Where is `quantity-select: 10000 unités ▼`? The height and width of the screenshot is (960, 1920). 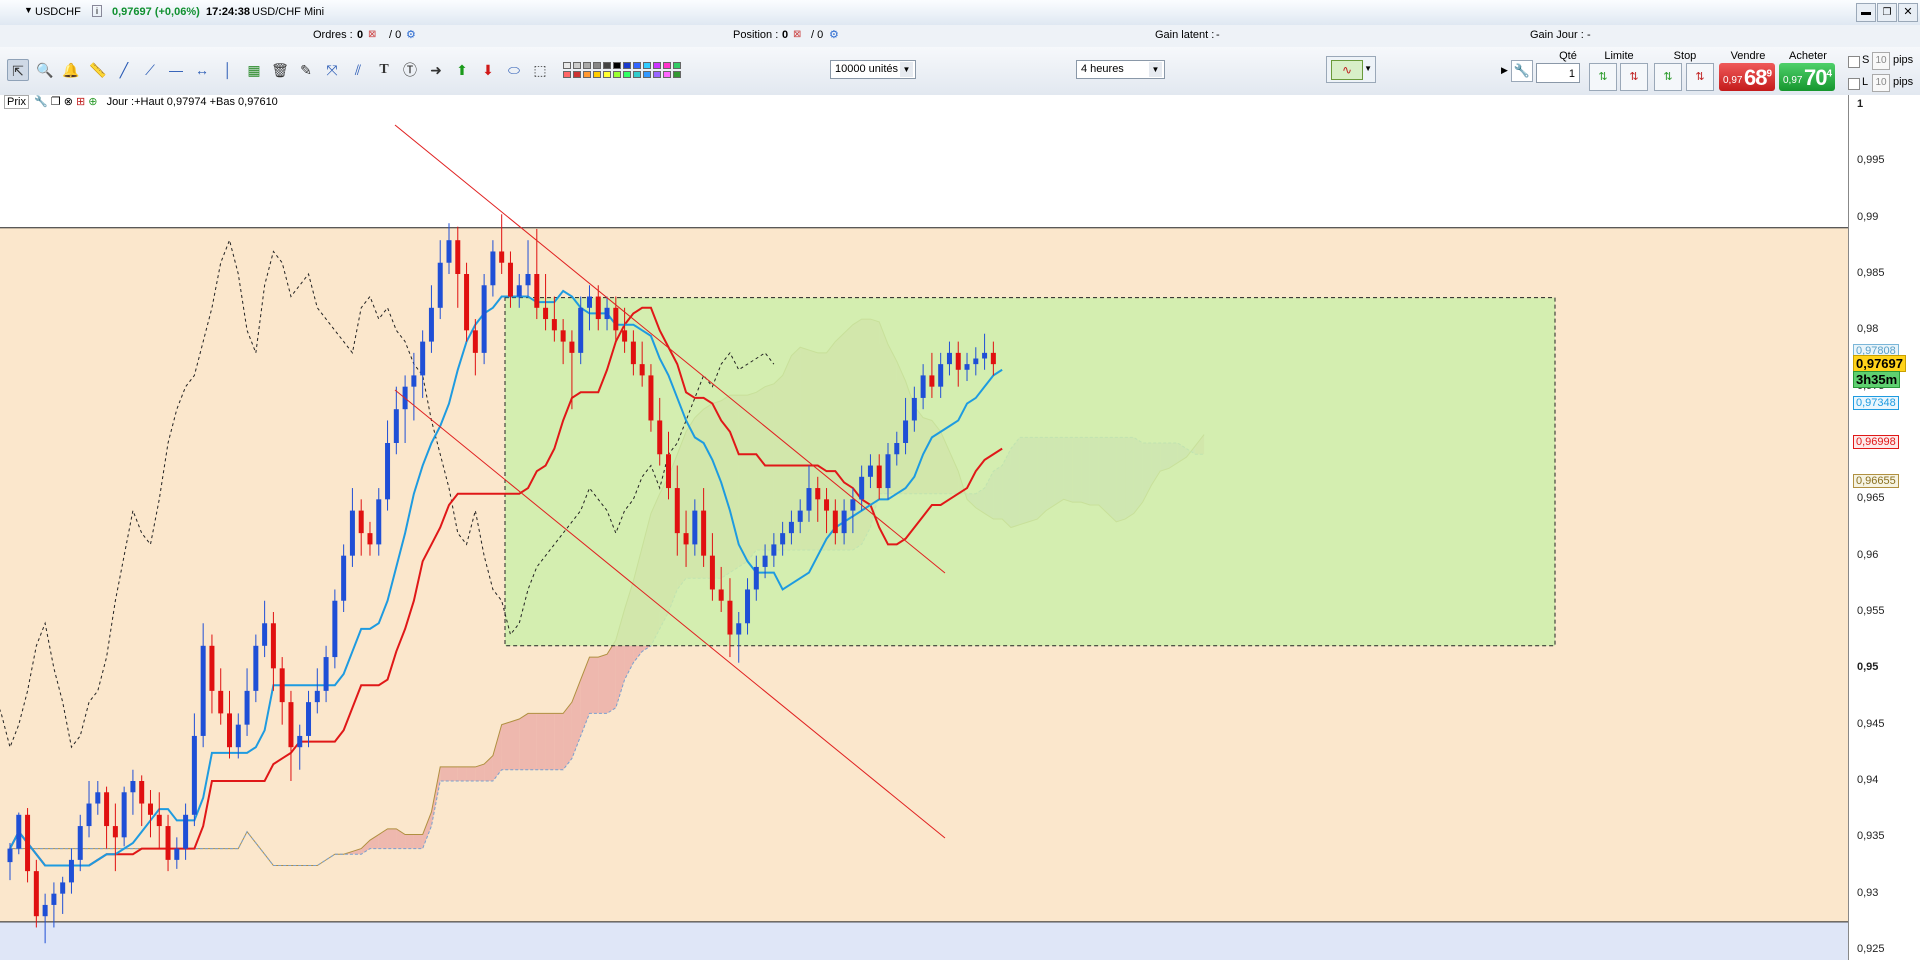 quantity-select: 10000 unités ▼ is located at coordinates (873, 69).